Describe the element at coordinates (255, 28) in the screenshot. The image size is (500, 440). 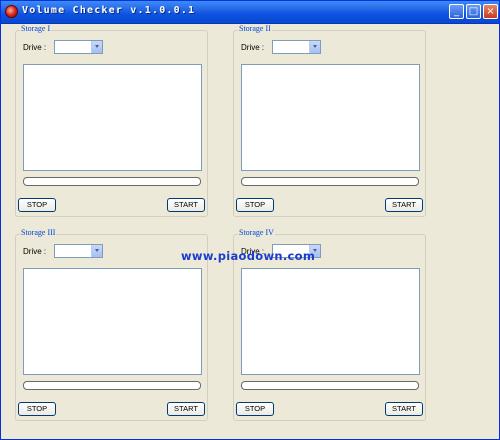
I see `storage-title: Storage II` at that location.